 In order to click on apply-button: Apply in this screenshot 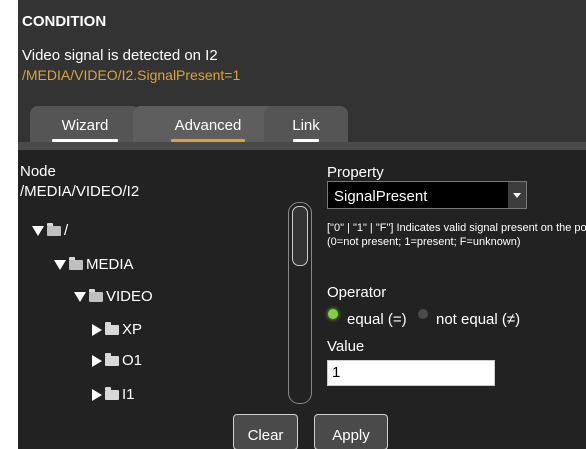, I will do `click(351, 431)`.